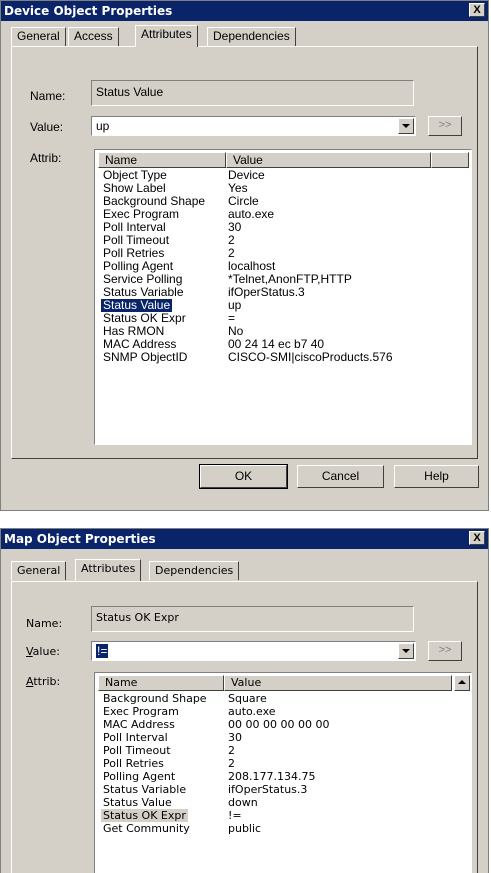 This screenshot has height=873, width=491. I want to click on value-label-text: alue:, so click(46, 651).